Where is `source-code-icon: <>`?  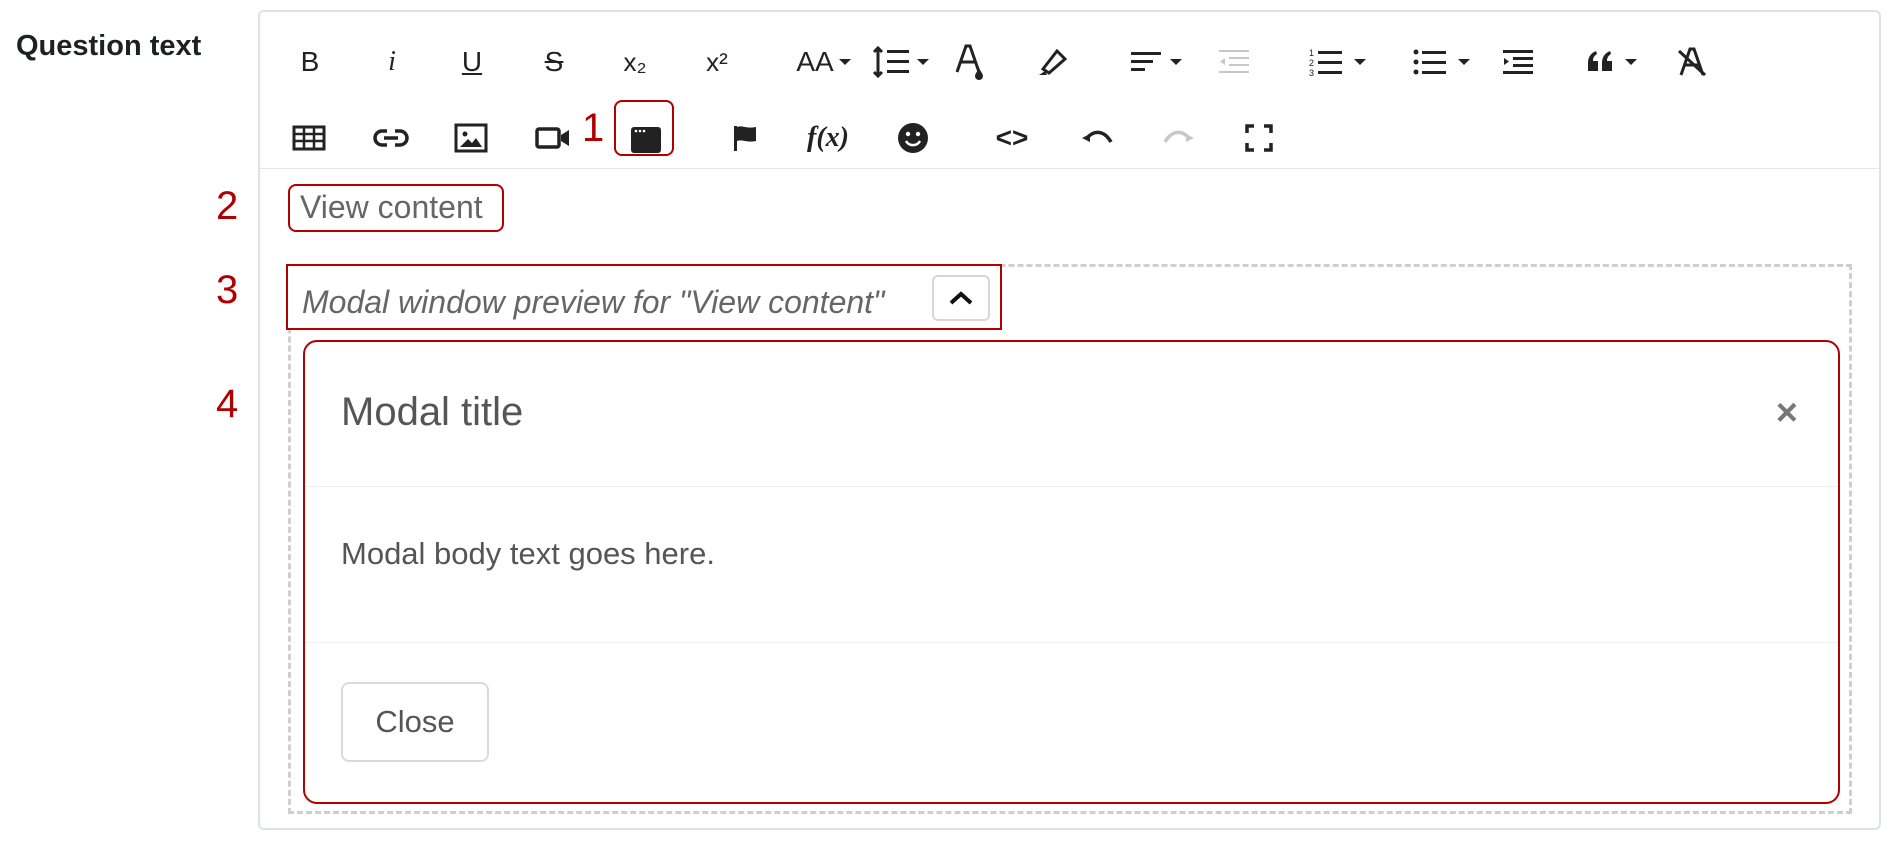 source-code-icon: <> is located at coordinates (1012, 137).